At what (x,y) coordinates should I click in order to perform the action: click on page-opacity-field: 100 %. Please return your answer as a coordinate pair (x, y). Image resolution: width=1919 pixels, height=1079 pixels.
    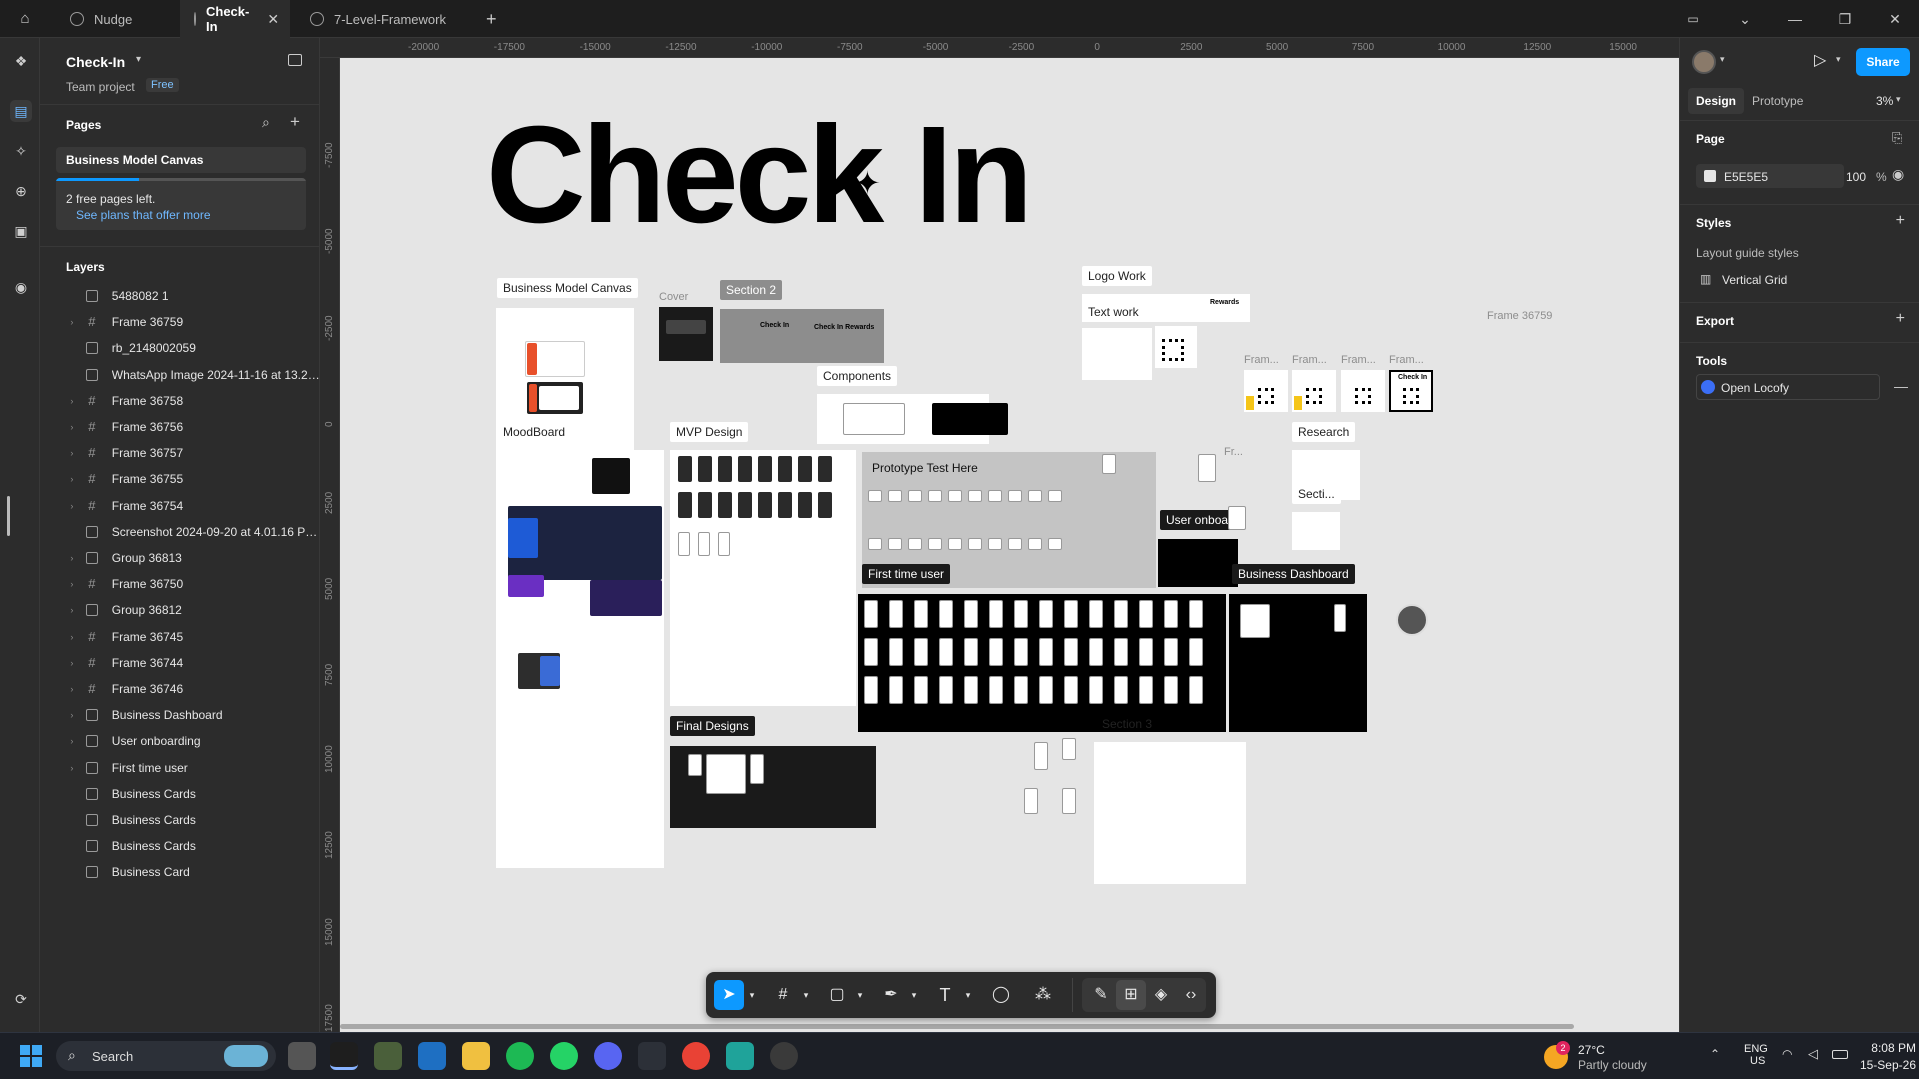
    Looking at the image, I should click on (1866, 176).